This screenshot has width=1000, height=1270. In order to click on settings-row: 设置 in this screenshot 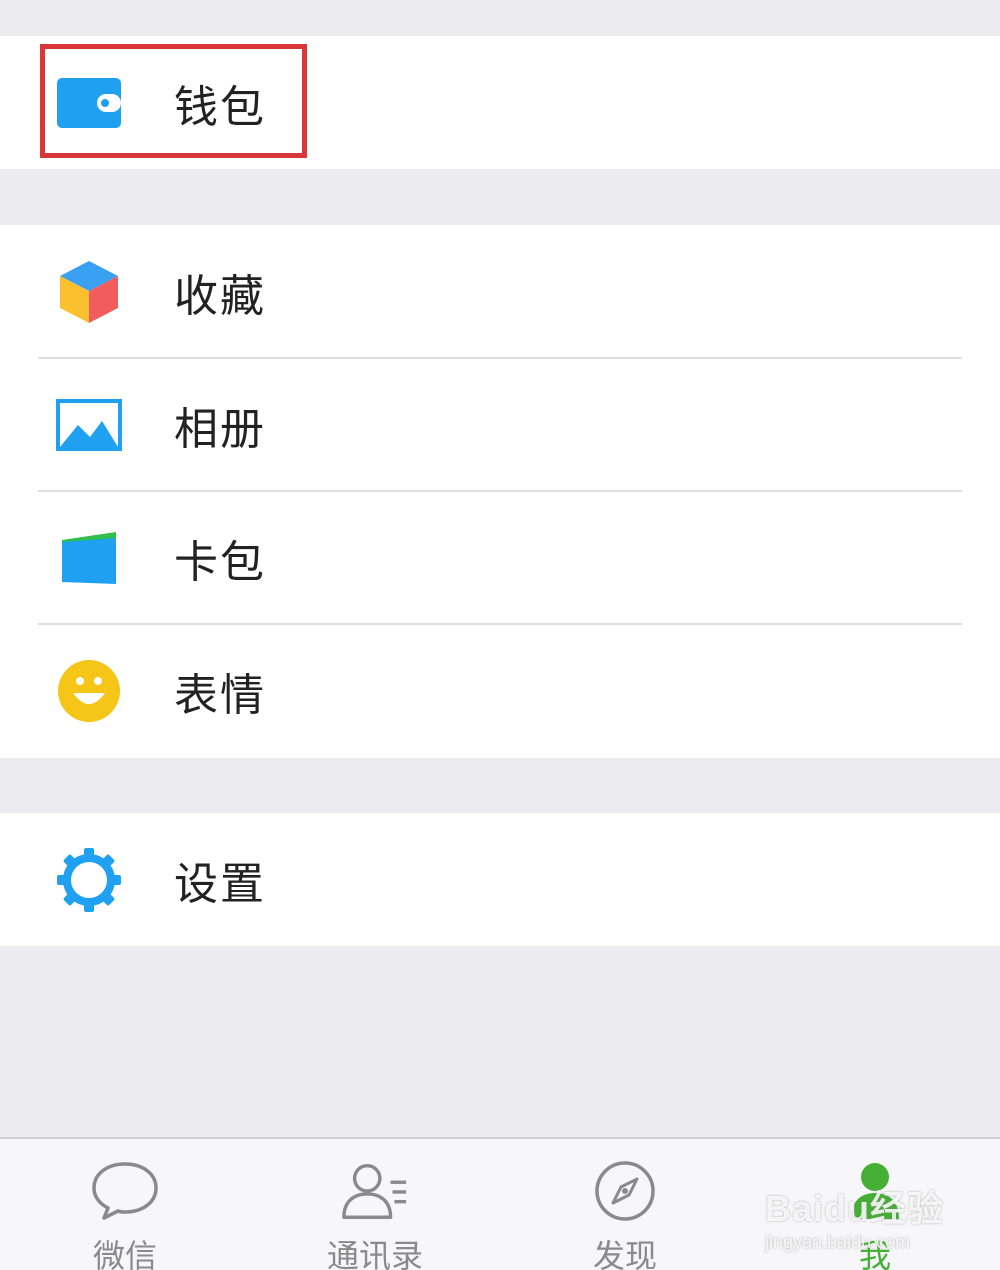, I will do `click(500, 879)`.